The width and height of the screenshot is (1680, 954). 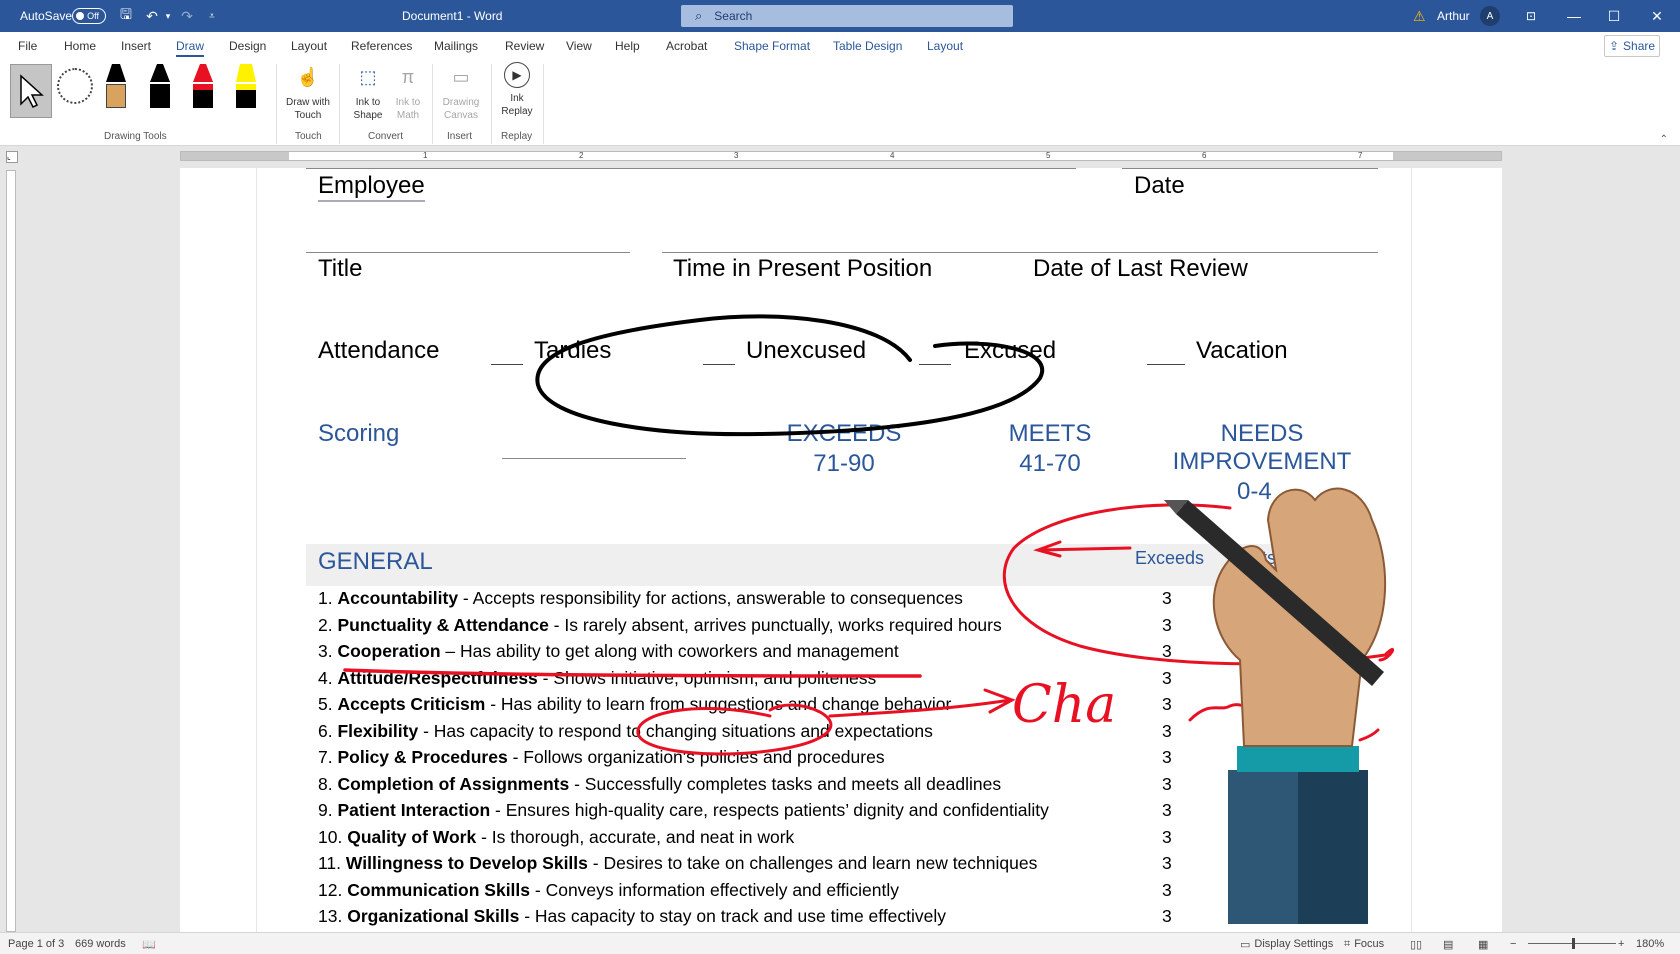 I want to click on ruler-number: 2, so click(x=581, y=155).